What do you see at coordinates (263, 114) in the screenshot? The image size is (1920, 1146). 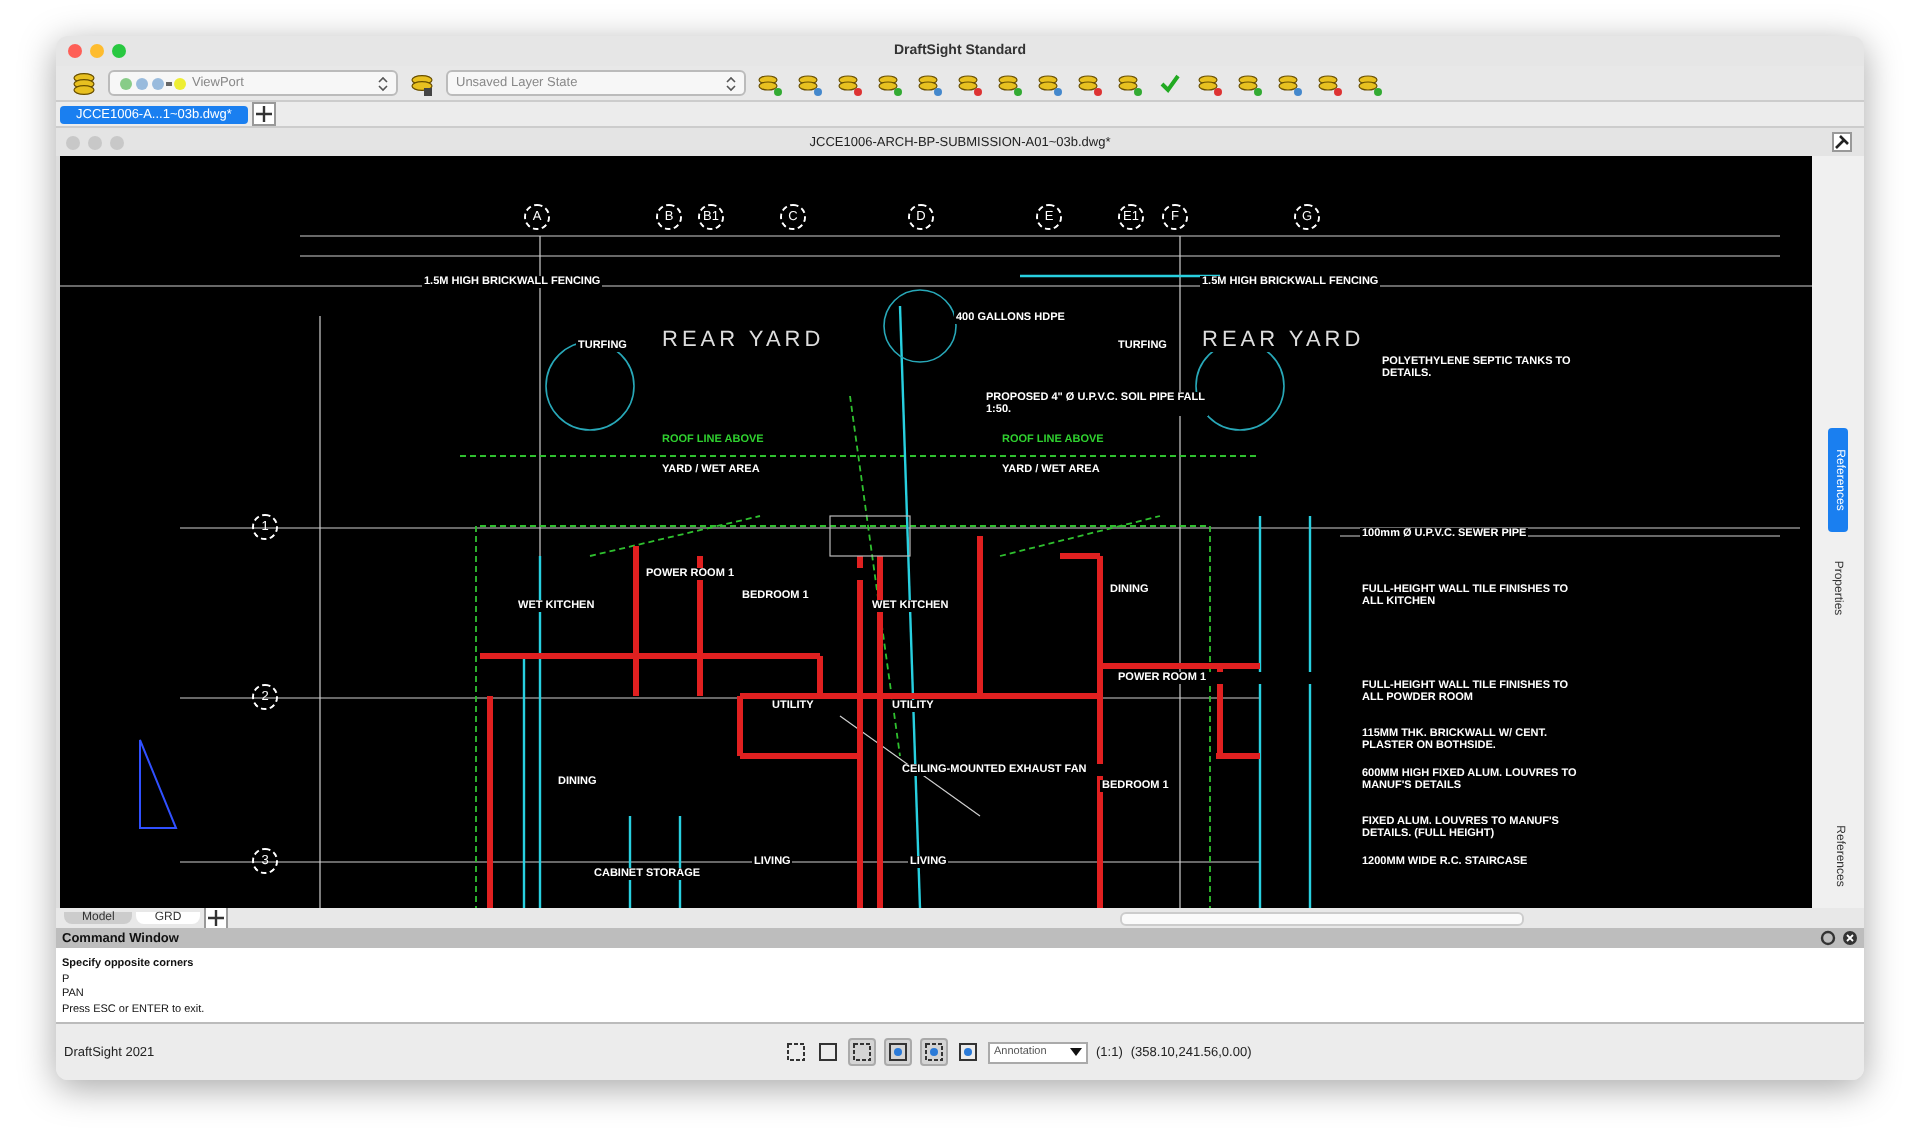 I see `new-tab-icon` at bounding box center [263, 114].